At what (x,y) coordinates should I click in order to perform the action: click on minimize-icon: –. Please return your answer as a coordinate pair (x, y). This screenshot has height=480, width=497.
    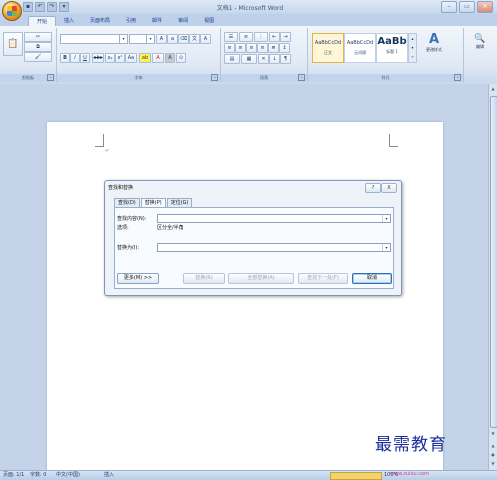
    Looking at the image, I should click on (449, 7).